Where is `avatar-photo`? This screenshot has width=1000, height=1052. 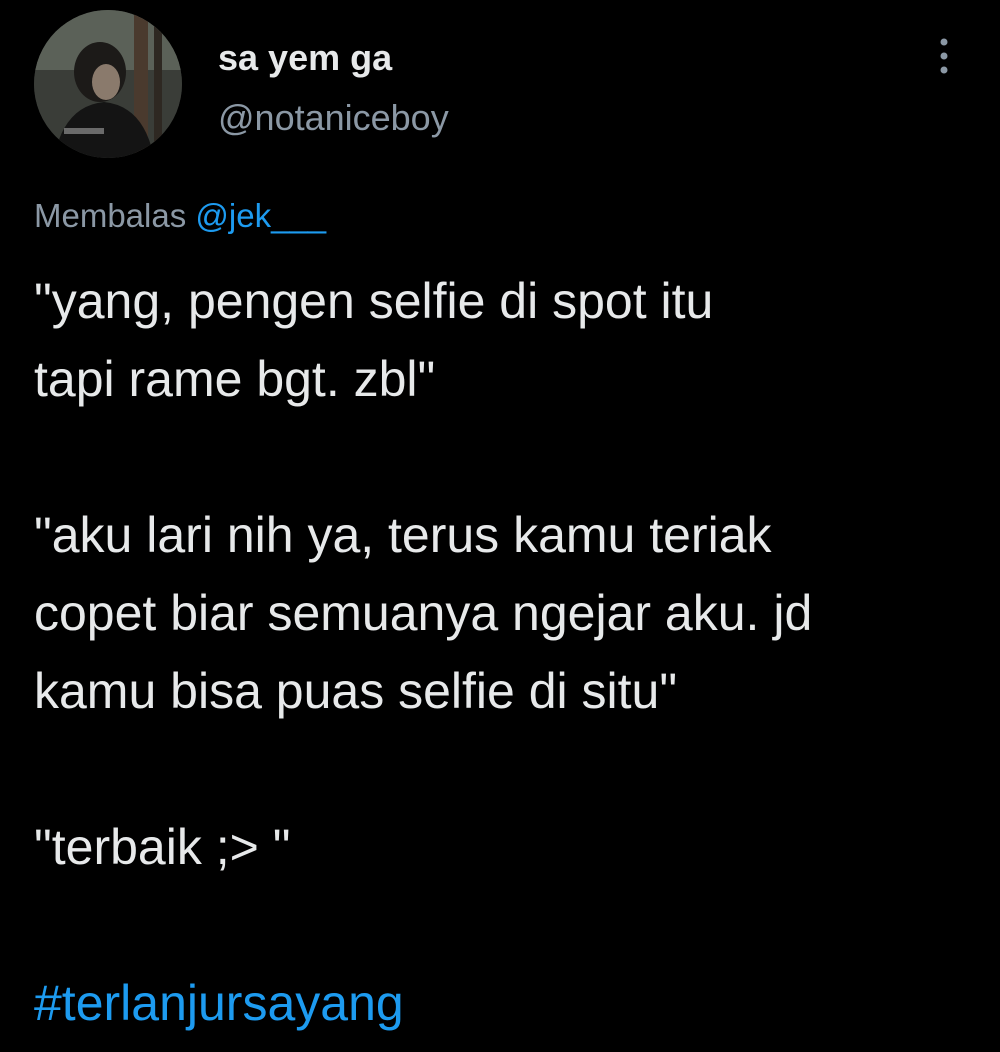 avatar-photo is located at coordinates (108, 84).